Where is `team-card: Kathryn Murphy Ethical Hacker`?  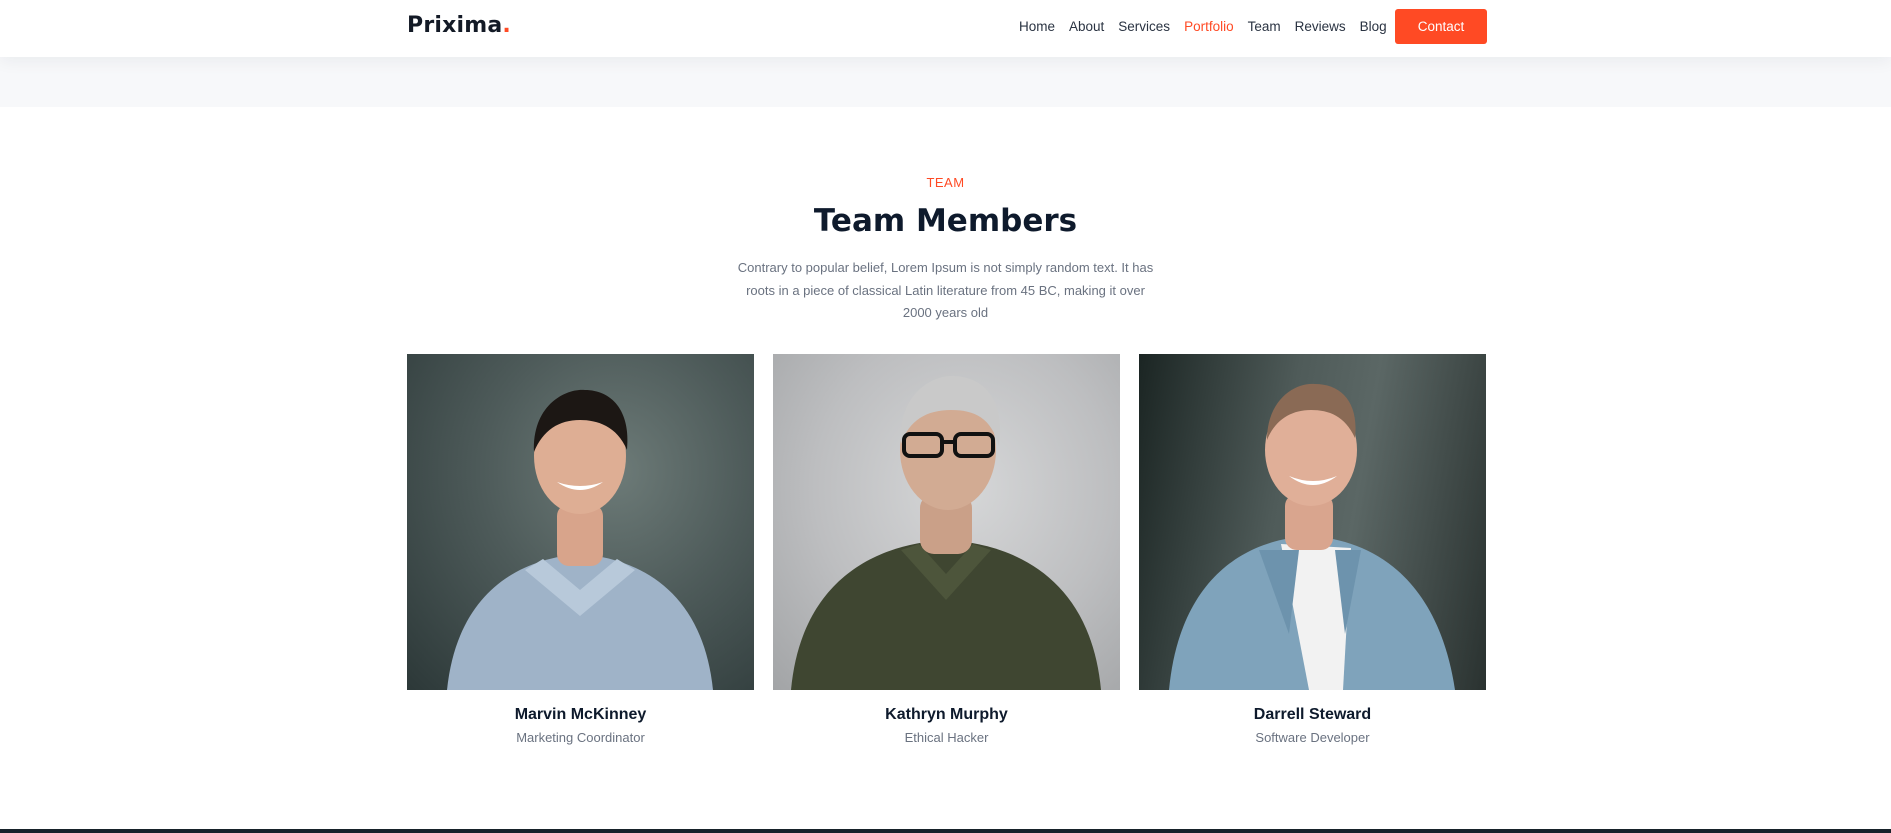
team-card: Kathryn Murphy Ethical Hacker is located at coordinates (946, 549).